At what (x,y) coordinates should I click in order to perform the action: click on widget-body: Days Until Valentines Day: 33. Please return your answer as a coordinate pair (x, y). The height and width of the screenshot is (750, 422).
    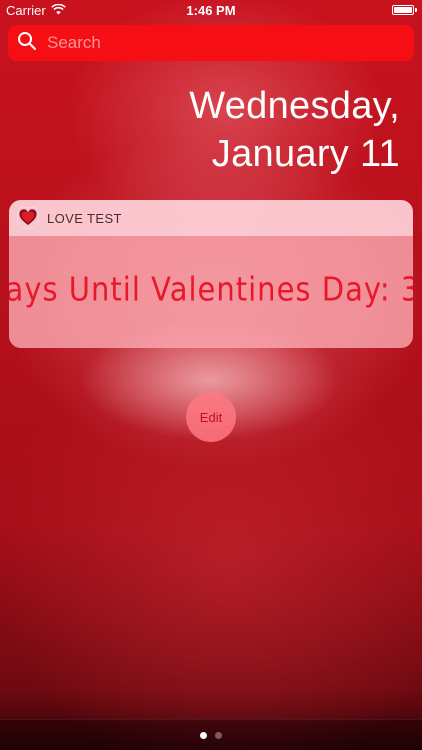
    Looking at the image, I should click on (211, 292).